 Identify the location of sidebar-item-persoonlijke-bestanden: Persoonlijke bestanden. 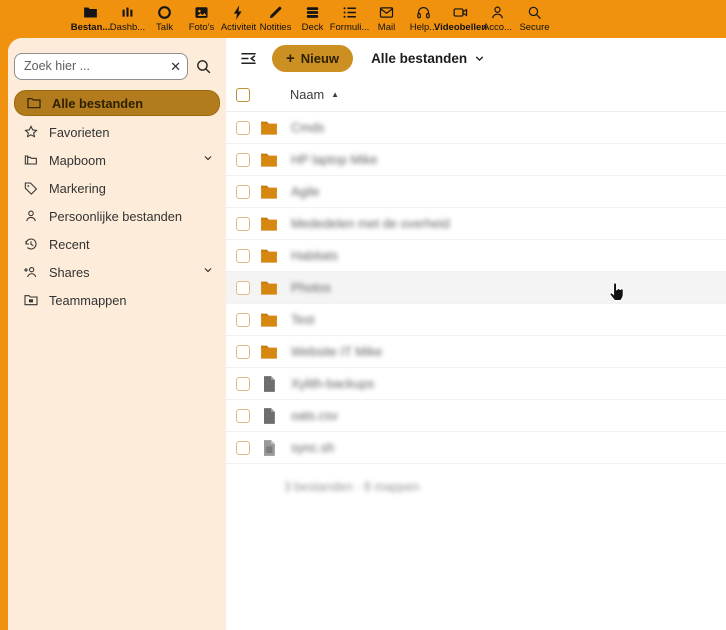
(117, 216).